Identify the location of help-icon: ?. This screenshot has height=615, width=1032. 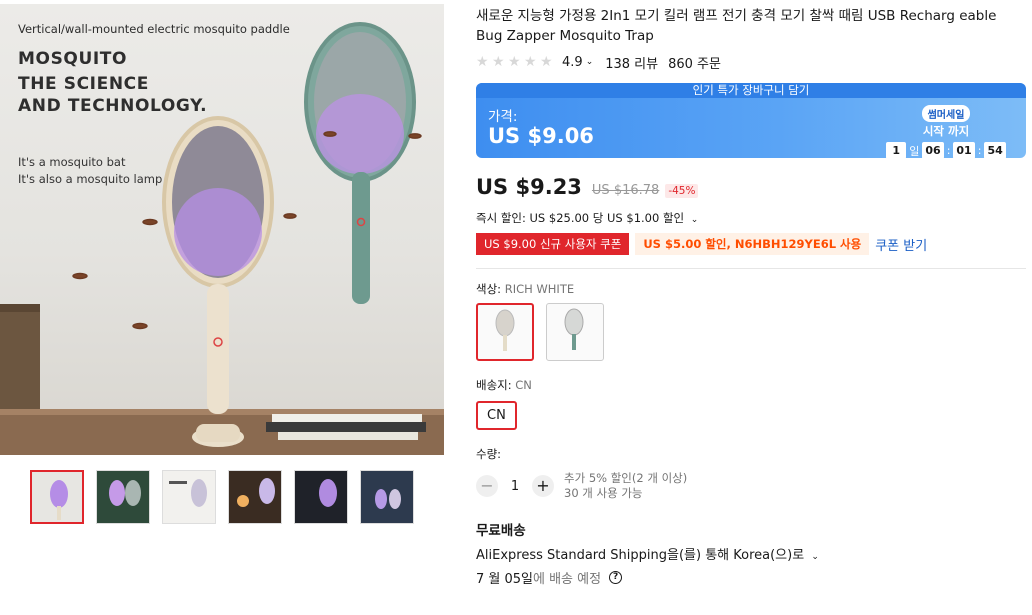
(616, 577).